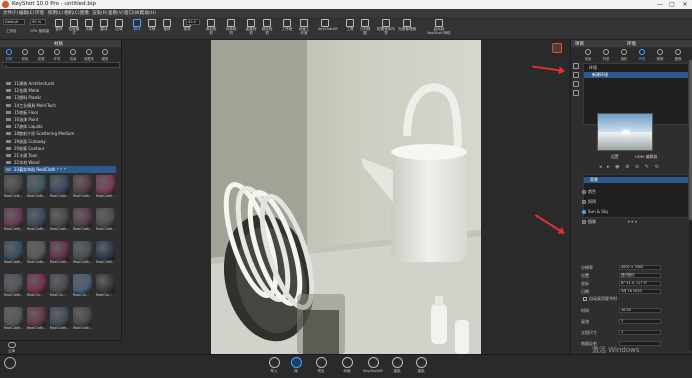  I want to click on fov-value-field: 50.0, so click(193, 22).